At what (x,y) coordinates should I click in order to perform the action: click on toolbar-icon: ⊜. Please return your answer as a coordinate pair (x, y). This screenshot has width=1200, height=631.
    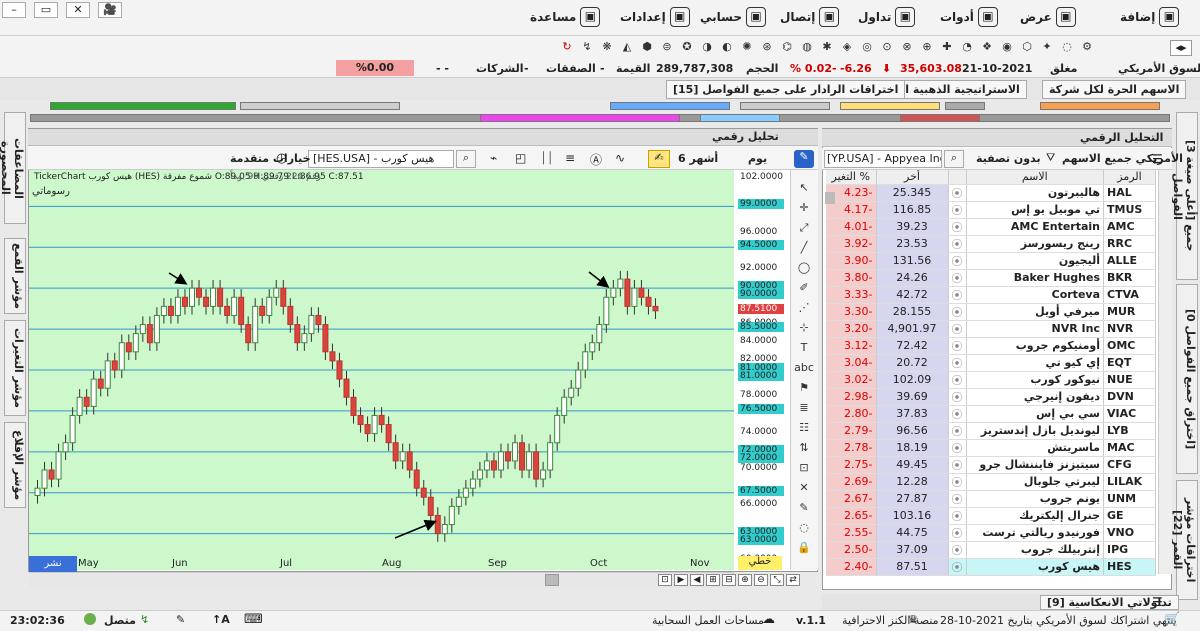
    Looking at the image, I should click on (667, 47).